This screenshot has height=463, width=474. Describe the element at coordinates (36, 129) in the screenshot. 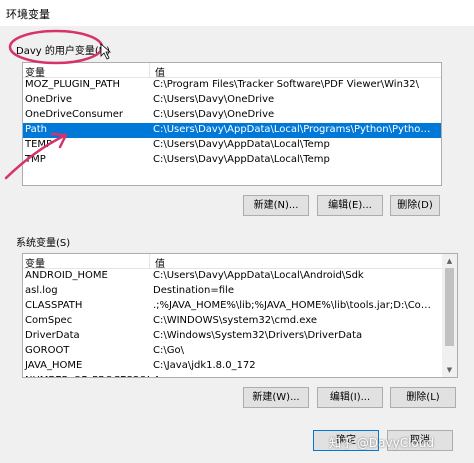

I see `variable-name: Path` at that location.